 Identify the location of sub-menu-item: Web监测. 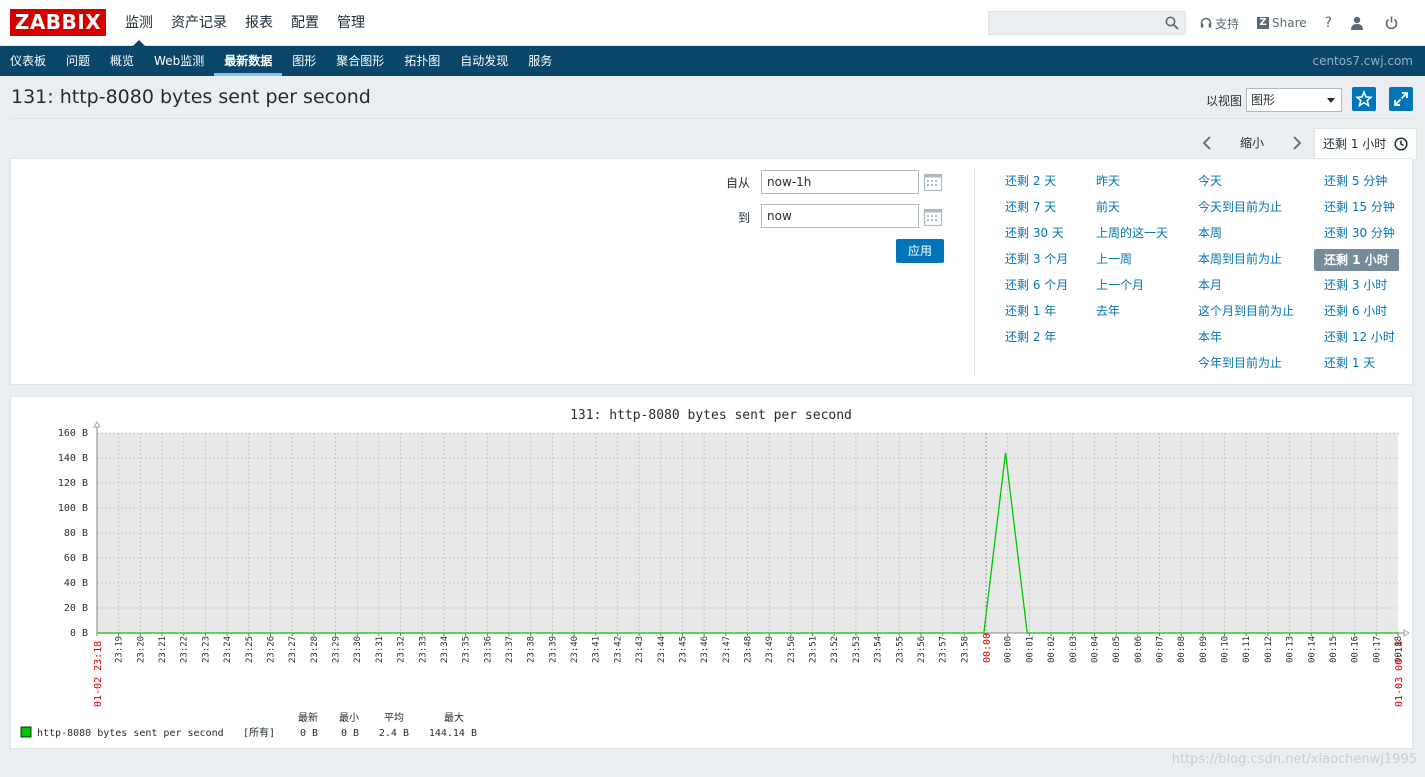
(179, 61).